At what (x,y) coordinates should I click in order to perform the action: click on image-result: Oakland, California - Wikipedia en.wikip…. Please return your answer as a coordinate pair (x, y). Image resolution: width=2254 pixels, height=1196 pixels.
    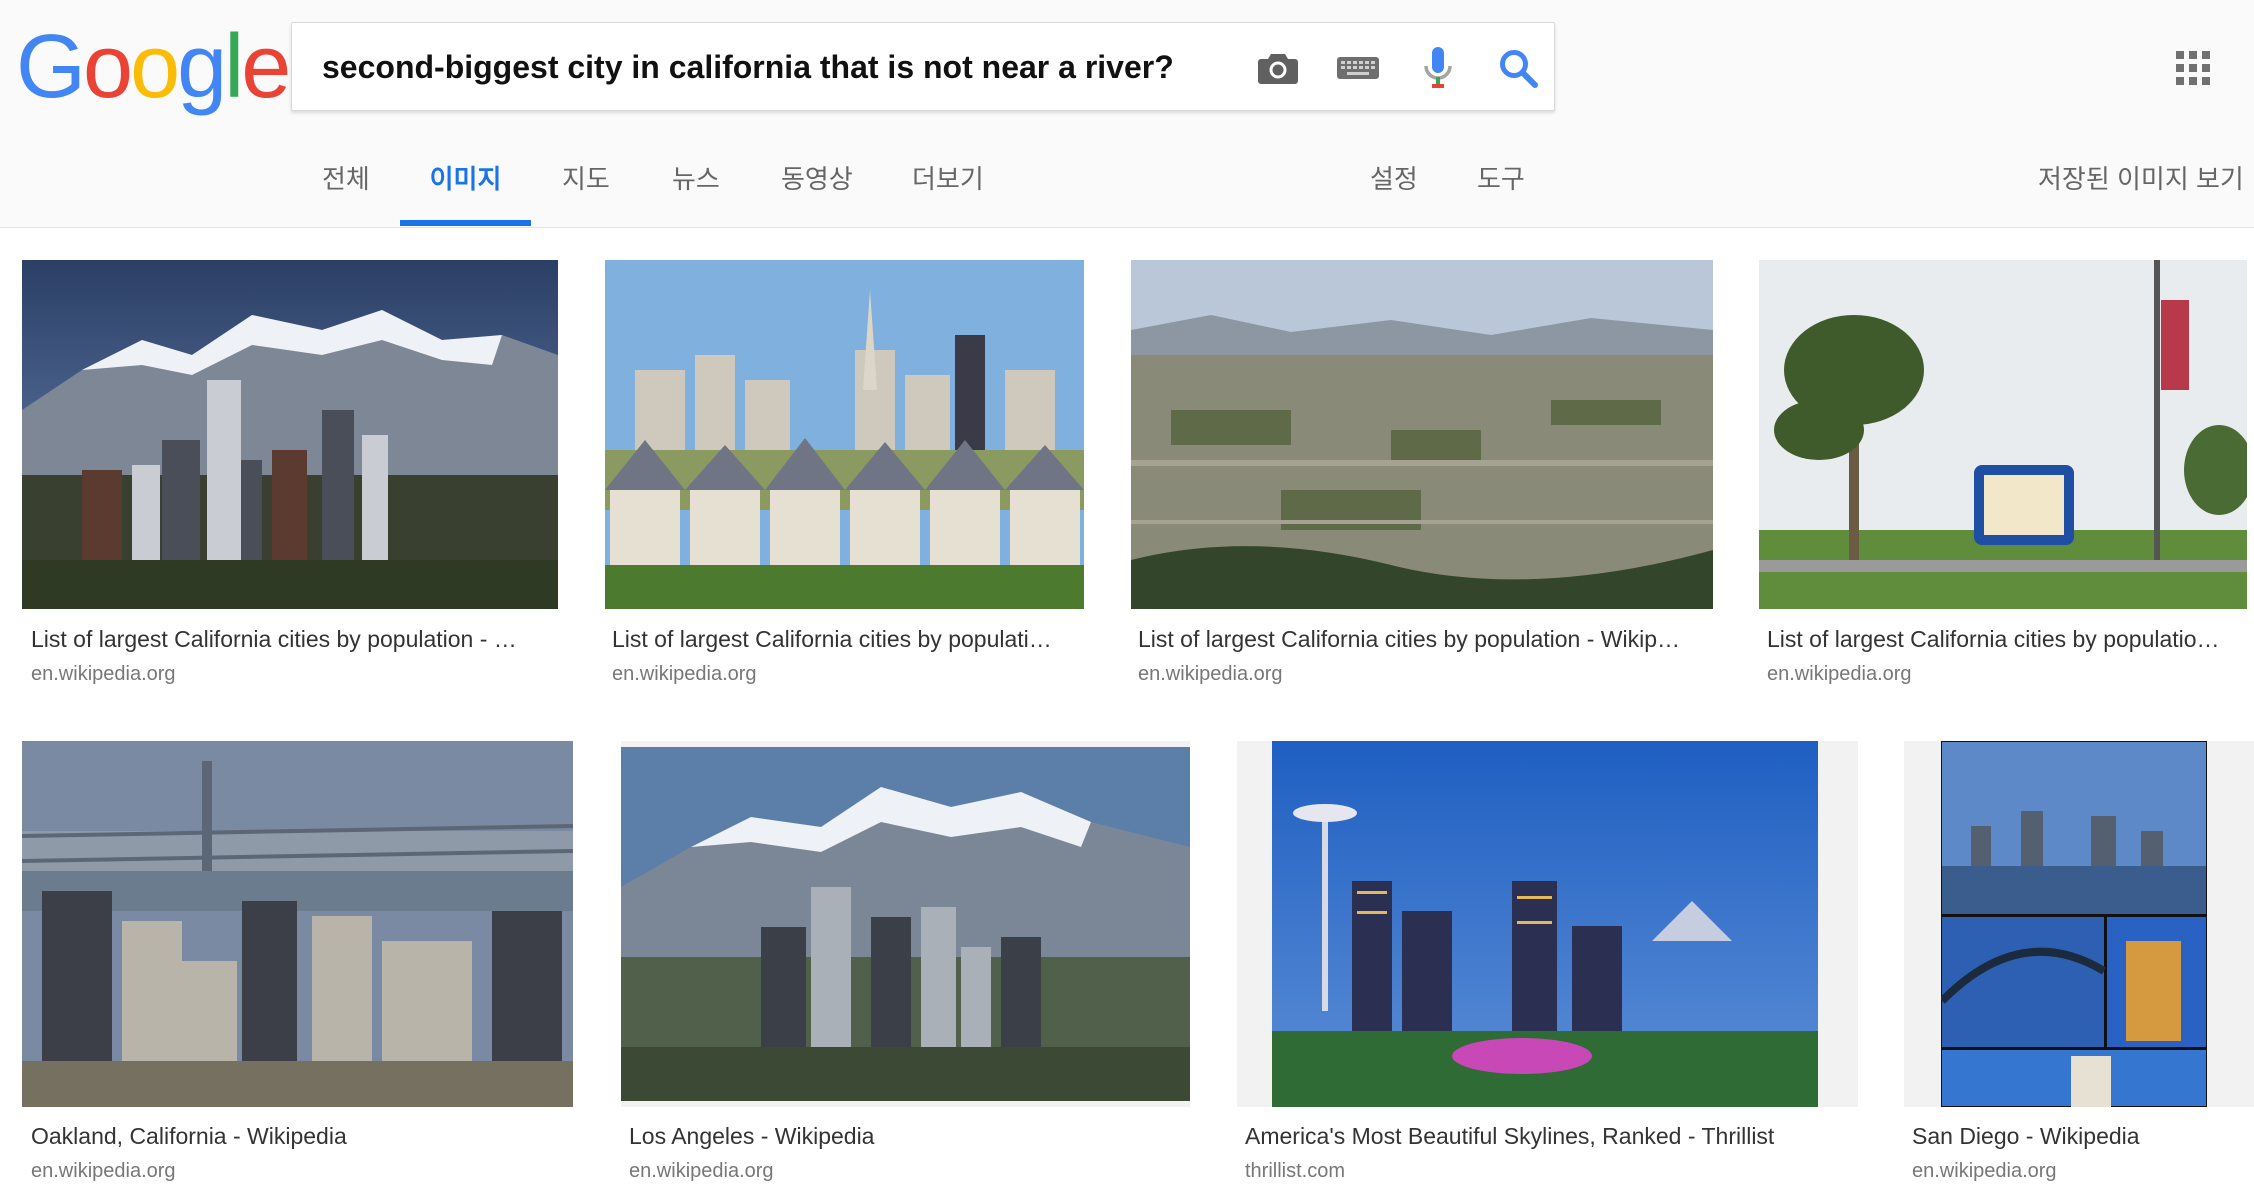
    Looking at the image, I should click on (297, 968).